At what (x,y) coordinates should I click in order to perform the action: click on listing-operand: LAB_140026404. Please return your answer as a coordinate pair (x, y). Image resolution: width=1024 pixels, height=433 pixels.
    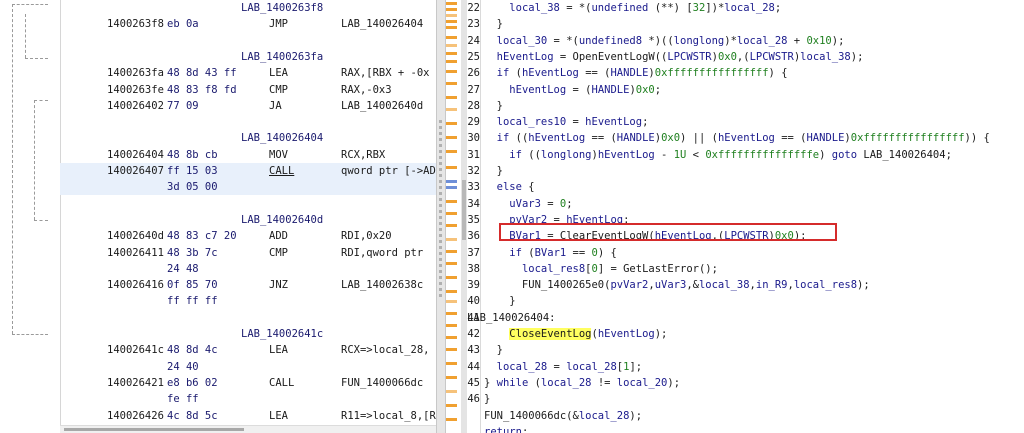
    Looking at the image, I should click on (382, 24).